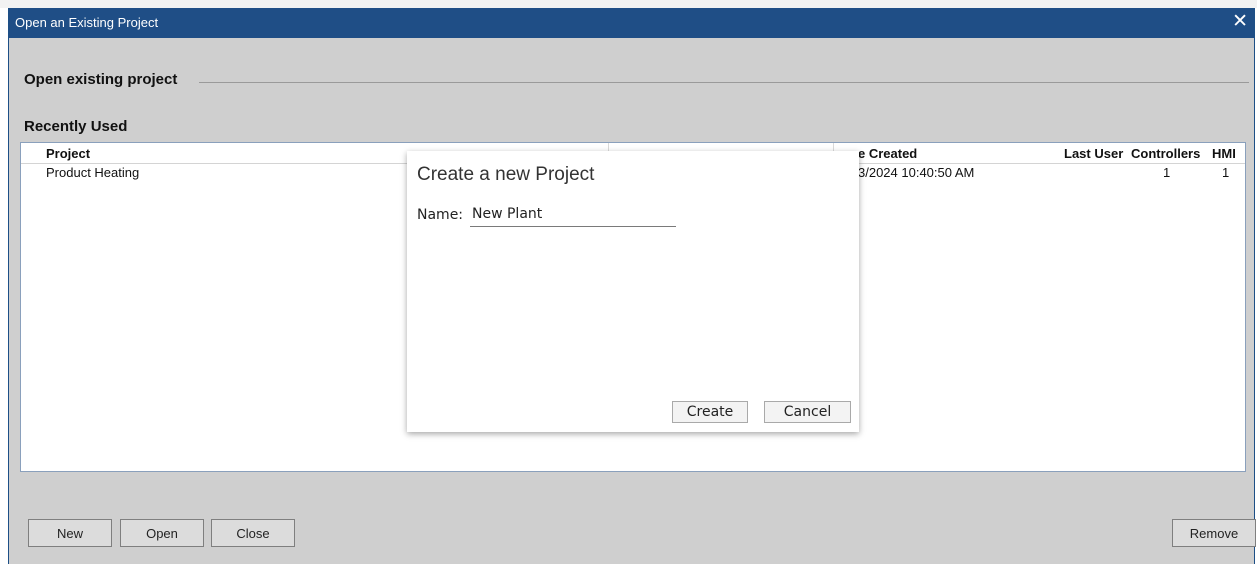 The width and height of the screenshot is (1257, 564). Describe the element at coordinates (887, 153) in the screenshot. I see `column-header-date-created: e Created` at that location.